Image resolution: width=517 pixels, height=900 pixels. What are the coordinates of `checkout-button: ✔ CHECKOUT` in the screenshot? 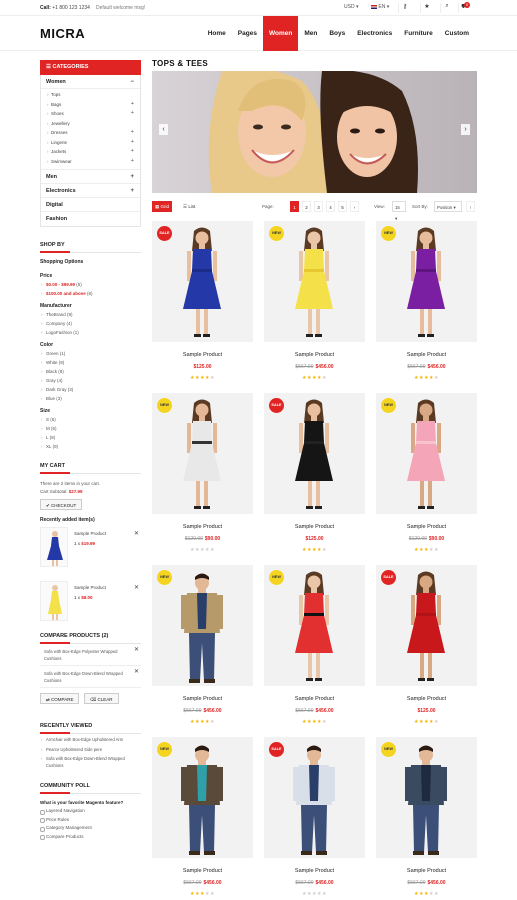 It's located at (61, 504).